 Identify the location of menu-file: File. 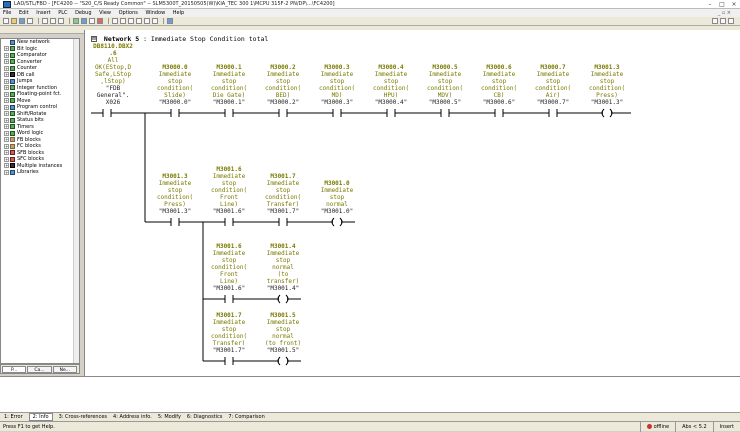
(7, 13).